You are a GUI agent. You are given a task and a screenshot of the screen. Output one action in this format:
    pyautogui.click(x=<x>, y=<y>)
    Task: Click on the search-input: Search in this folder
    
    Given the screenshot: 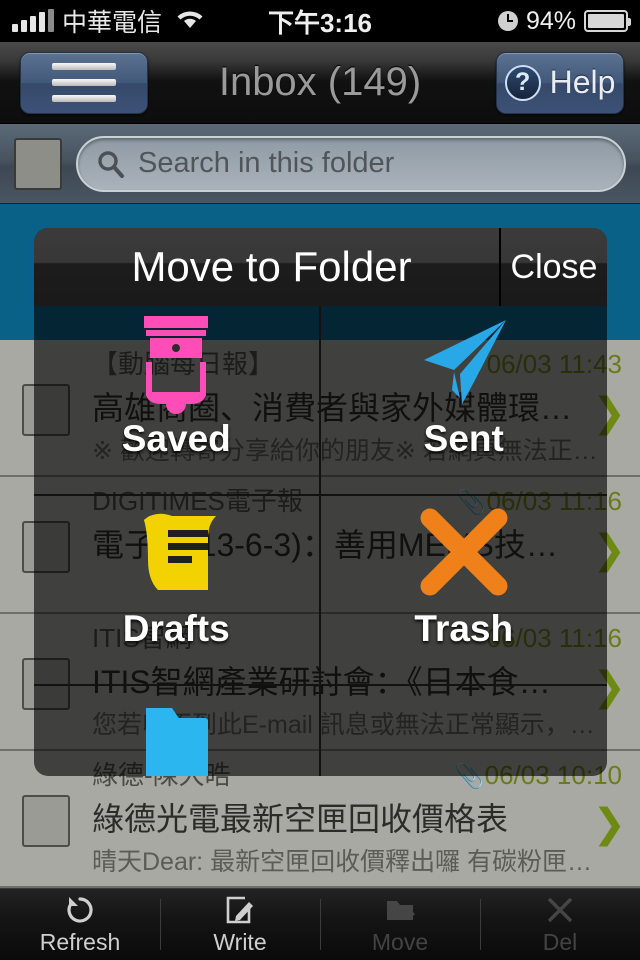 What is the action you would take?
    pyautogui.click(x=351, y=163)
    